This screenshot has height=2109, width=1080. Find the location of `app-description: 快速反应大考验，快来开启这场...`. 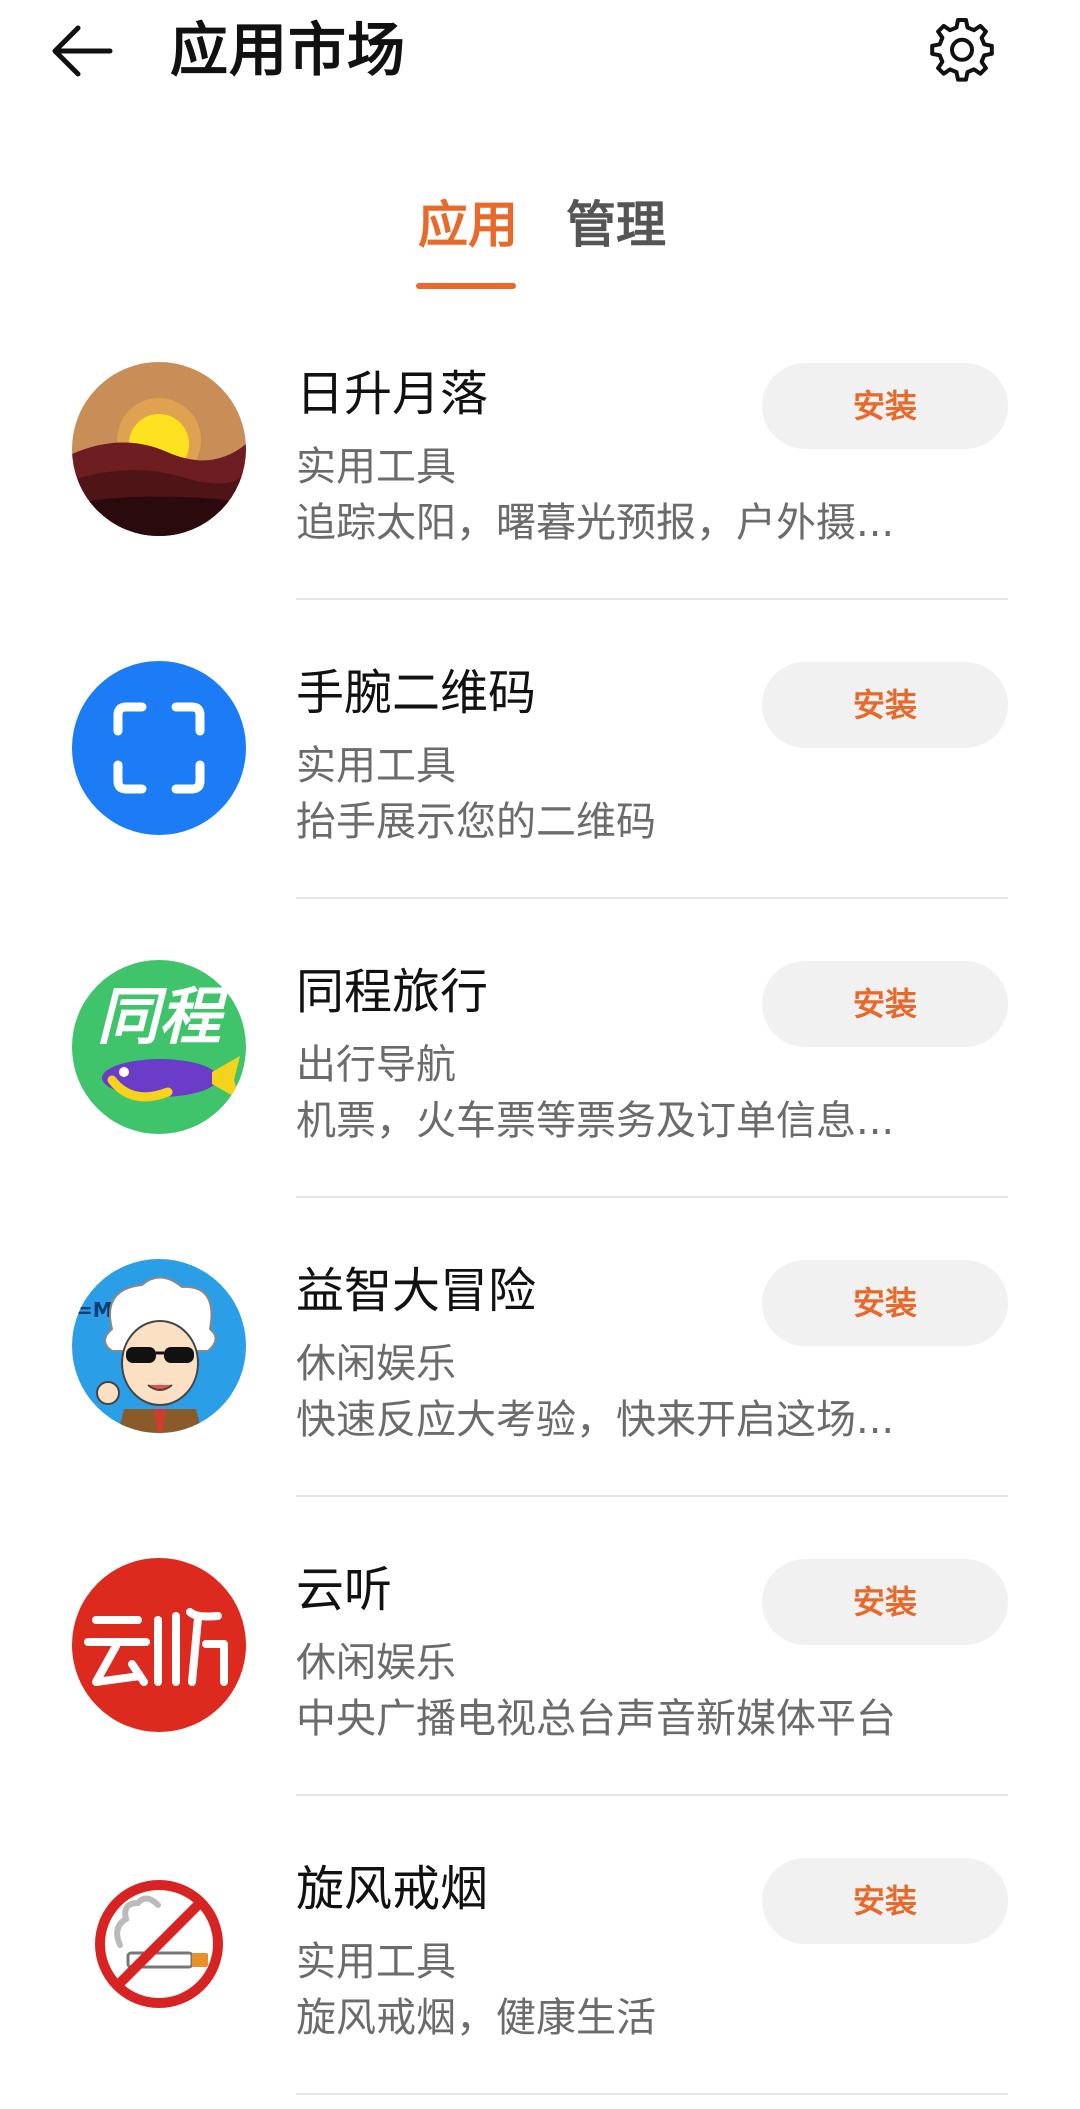

app-description: 快速反应大考验，快来开启这场... is located at coordinates (595, 1420).